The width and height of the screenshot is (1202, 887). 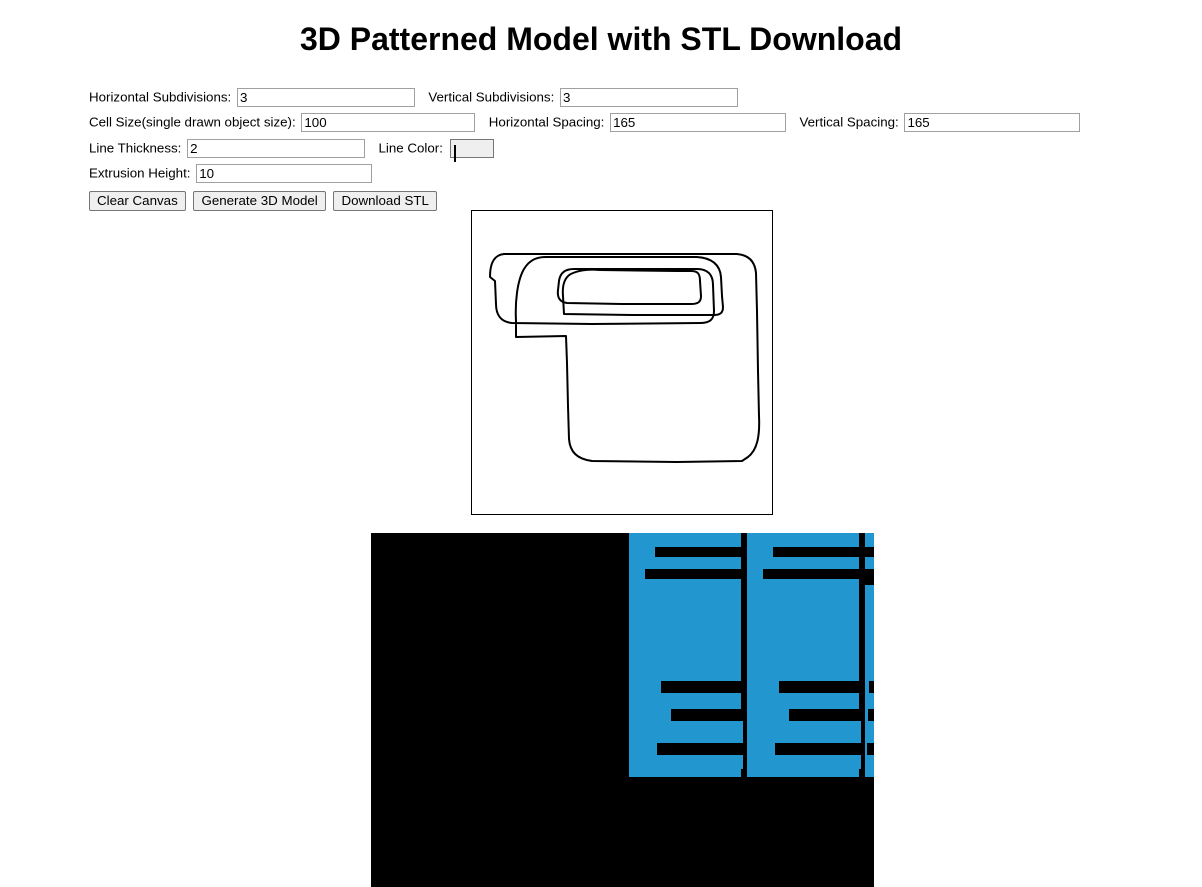 I want to click on cell-size-input, so click(x=388, y=123).